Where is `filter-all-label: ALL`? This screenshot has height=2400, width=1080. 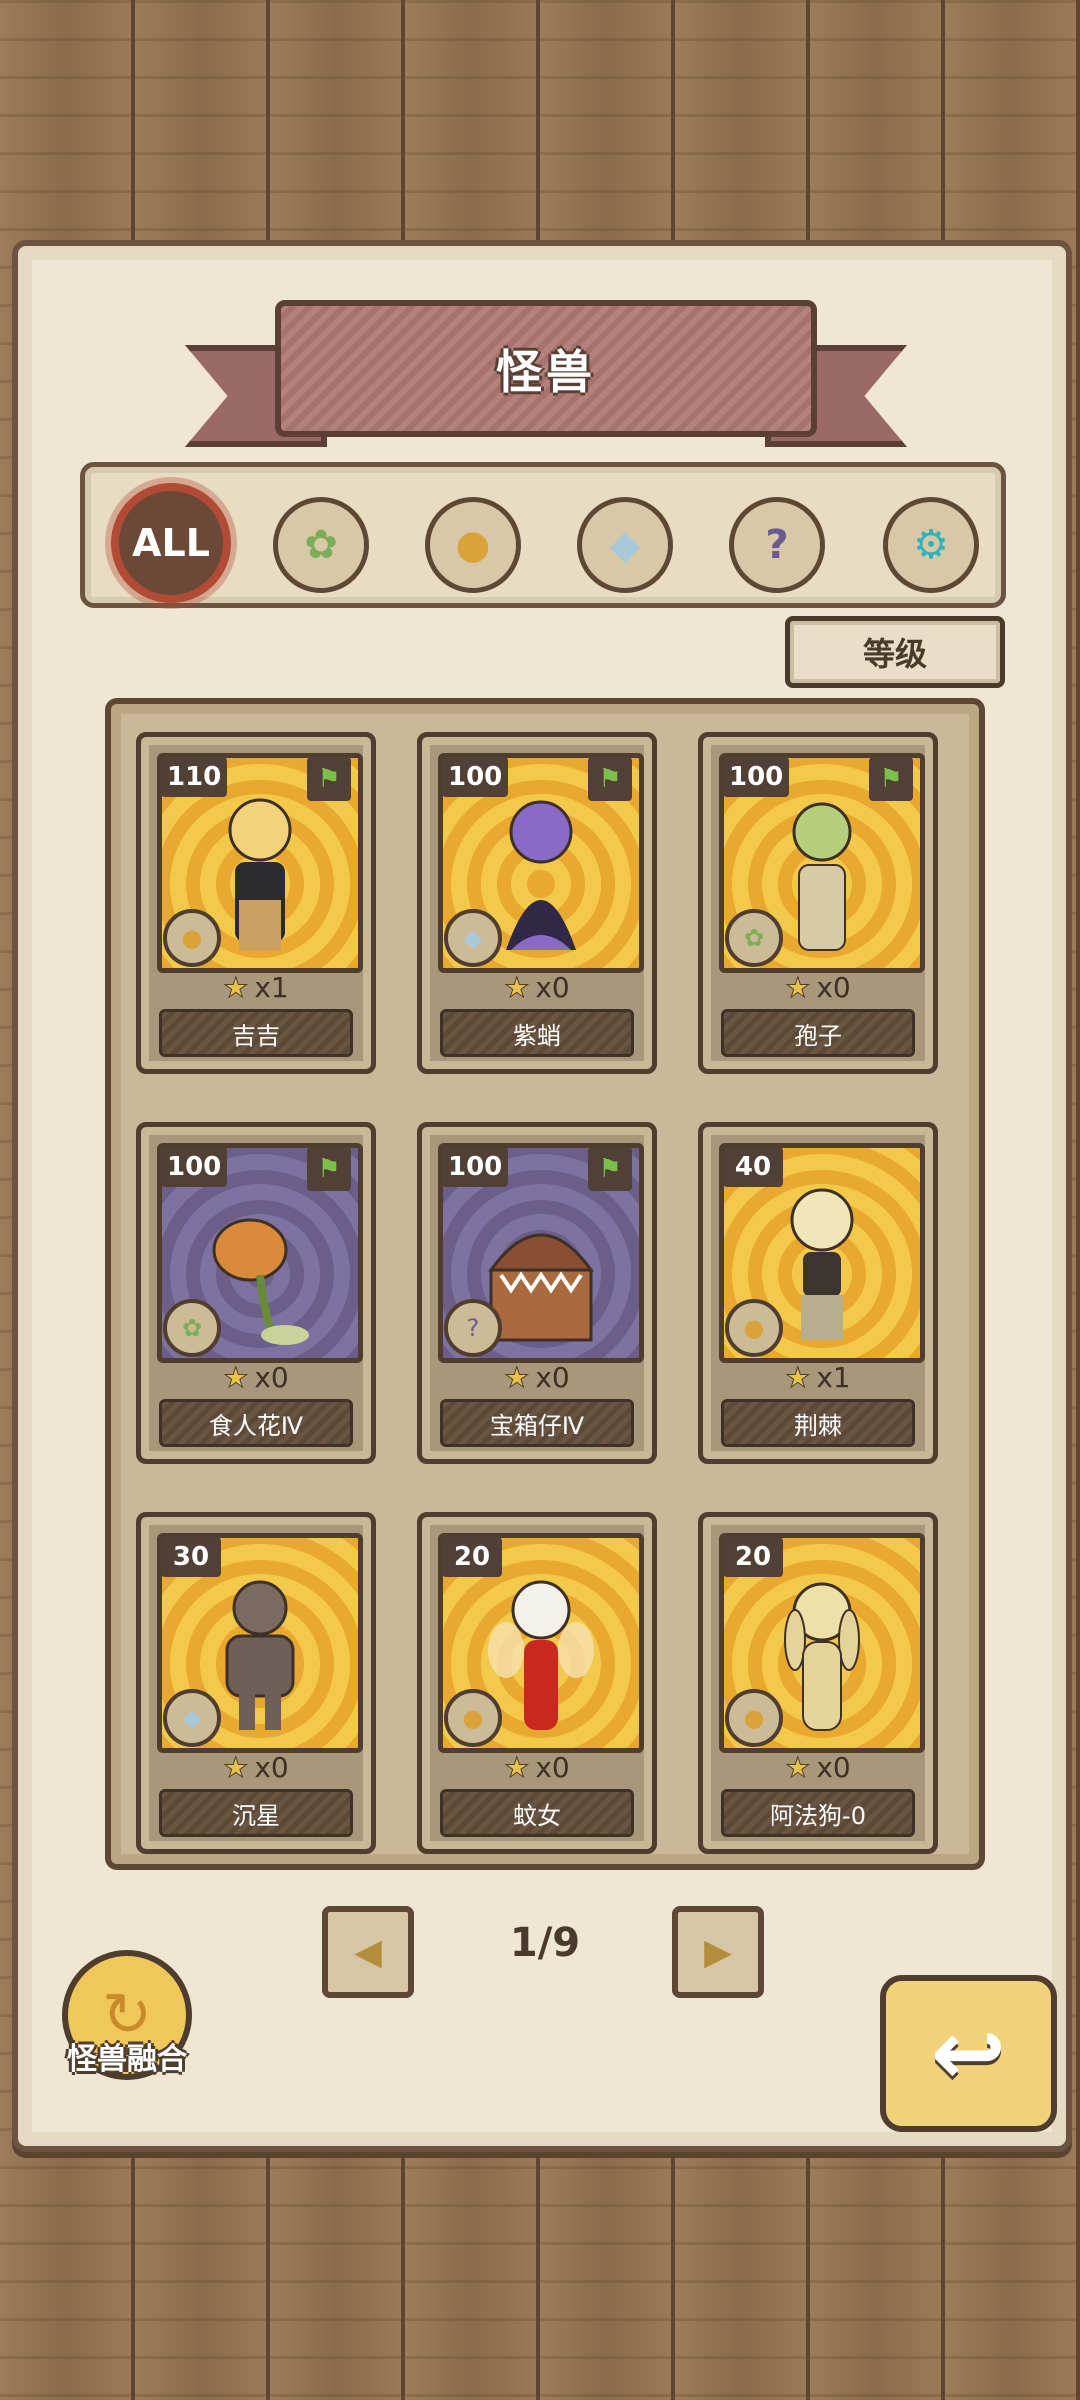
filter-all-label: ALL is located at coordinates (171, 543).